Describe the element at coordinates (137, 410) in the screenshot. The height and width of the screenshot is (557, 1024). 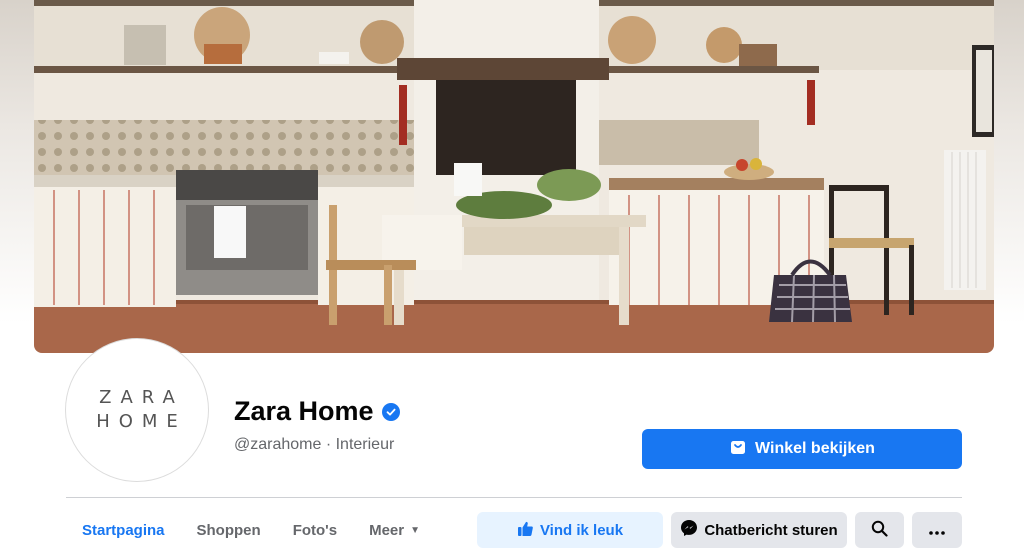
I see `page-avatar: ZARA HOME` at that location.